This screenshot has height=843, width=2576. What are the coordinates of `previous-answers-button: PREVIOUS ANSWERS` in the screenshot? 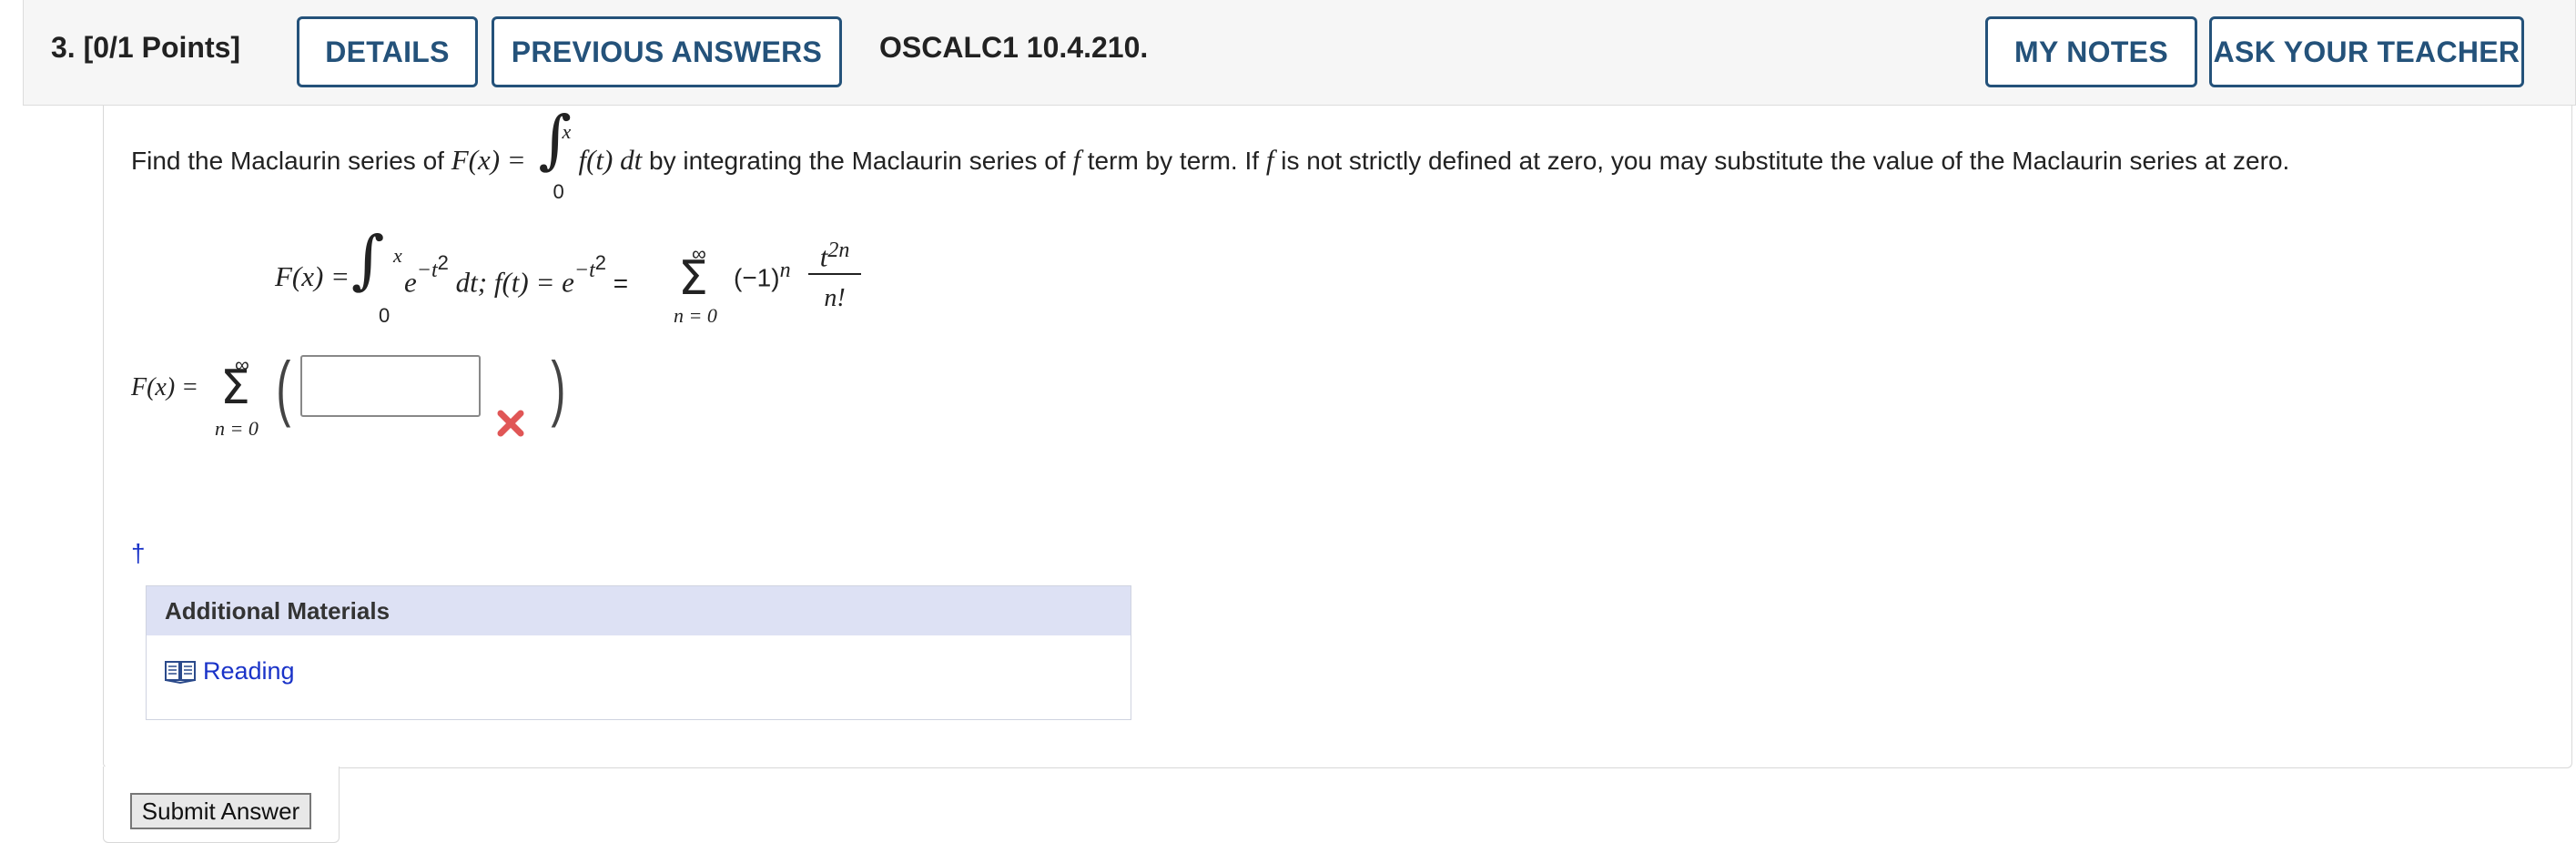 It's located at (667, 51).